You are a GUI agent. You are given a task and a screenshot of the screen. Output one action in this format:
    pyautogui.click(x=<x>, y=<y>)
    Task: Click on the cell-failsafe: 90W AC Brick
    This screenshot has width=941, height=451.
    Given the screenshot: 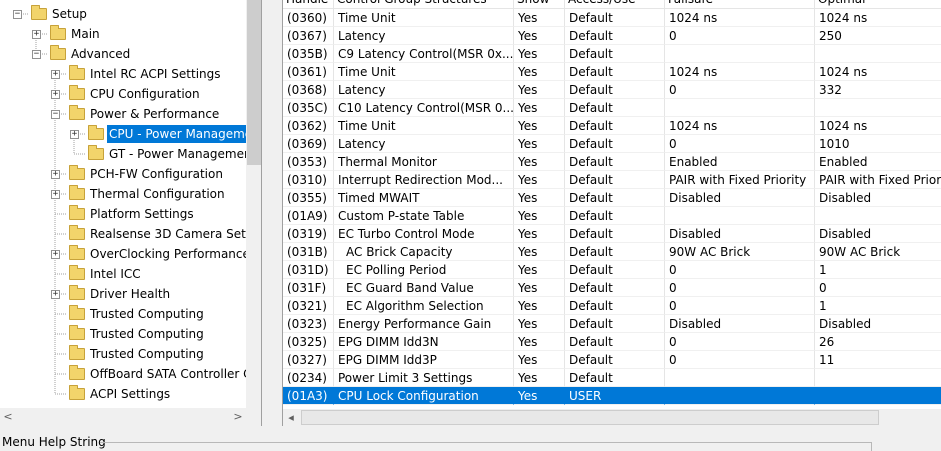 What is the action you would take?
    pyautogui.click(x=740, y=252)
    